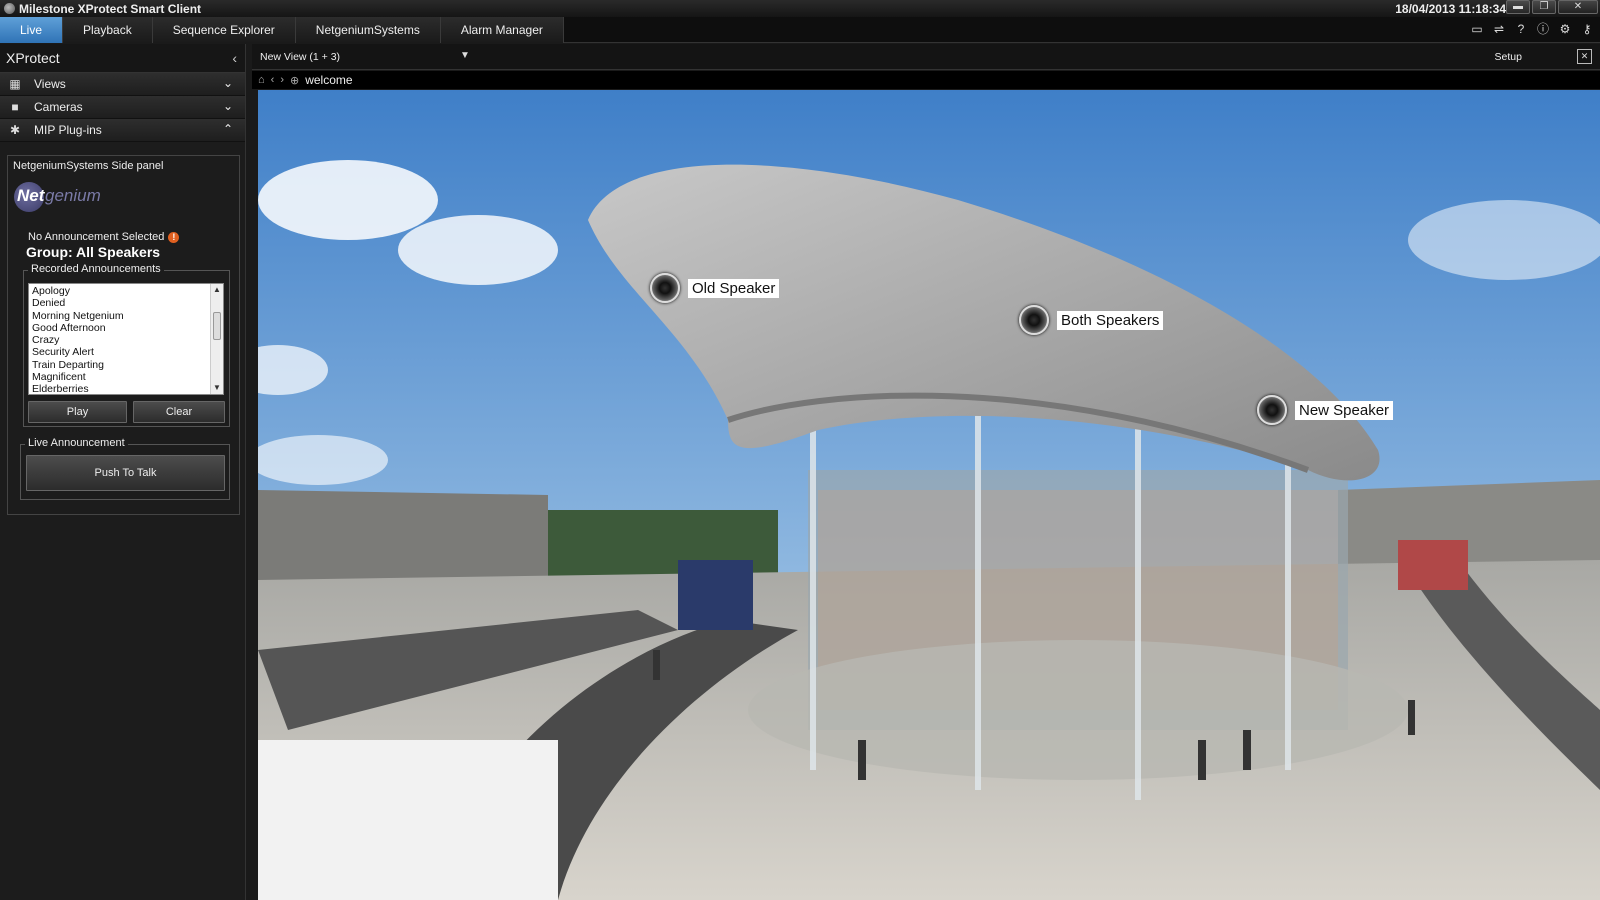 The image size is (1600, 900). What do you see at coordinates (68, 130) in the screenshot?
I see `section-label: MIP Plug-ins` at bounding box center [68, 130].